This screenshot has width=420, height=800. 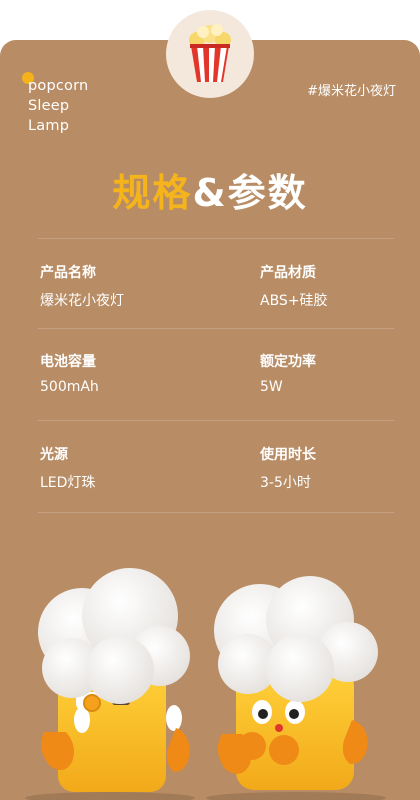 What do you see at coordinates (294, 301) in the screenshot?
I see `spec-value: ABS+硅胶` at bounding box center [294, 301].